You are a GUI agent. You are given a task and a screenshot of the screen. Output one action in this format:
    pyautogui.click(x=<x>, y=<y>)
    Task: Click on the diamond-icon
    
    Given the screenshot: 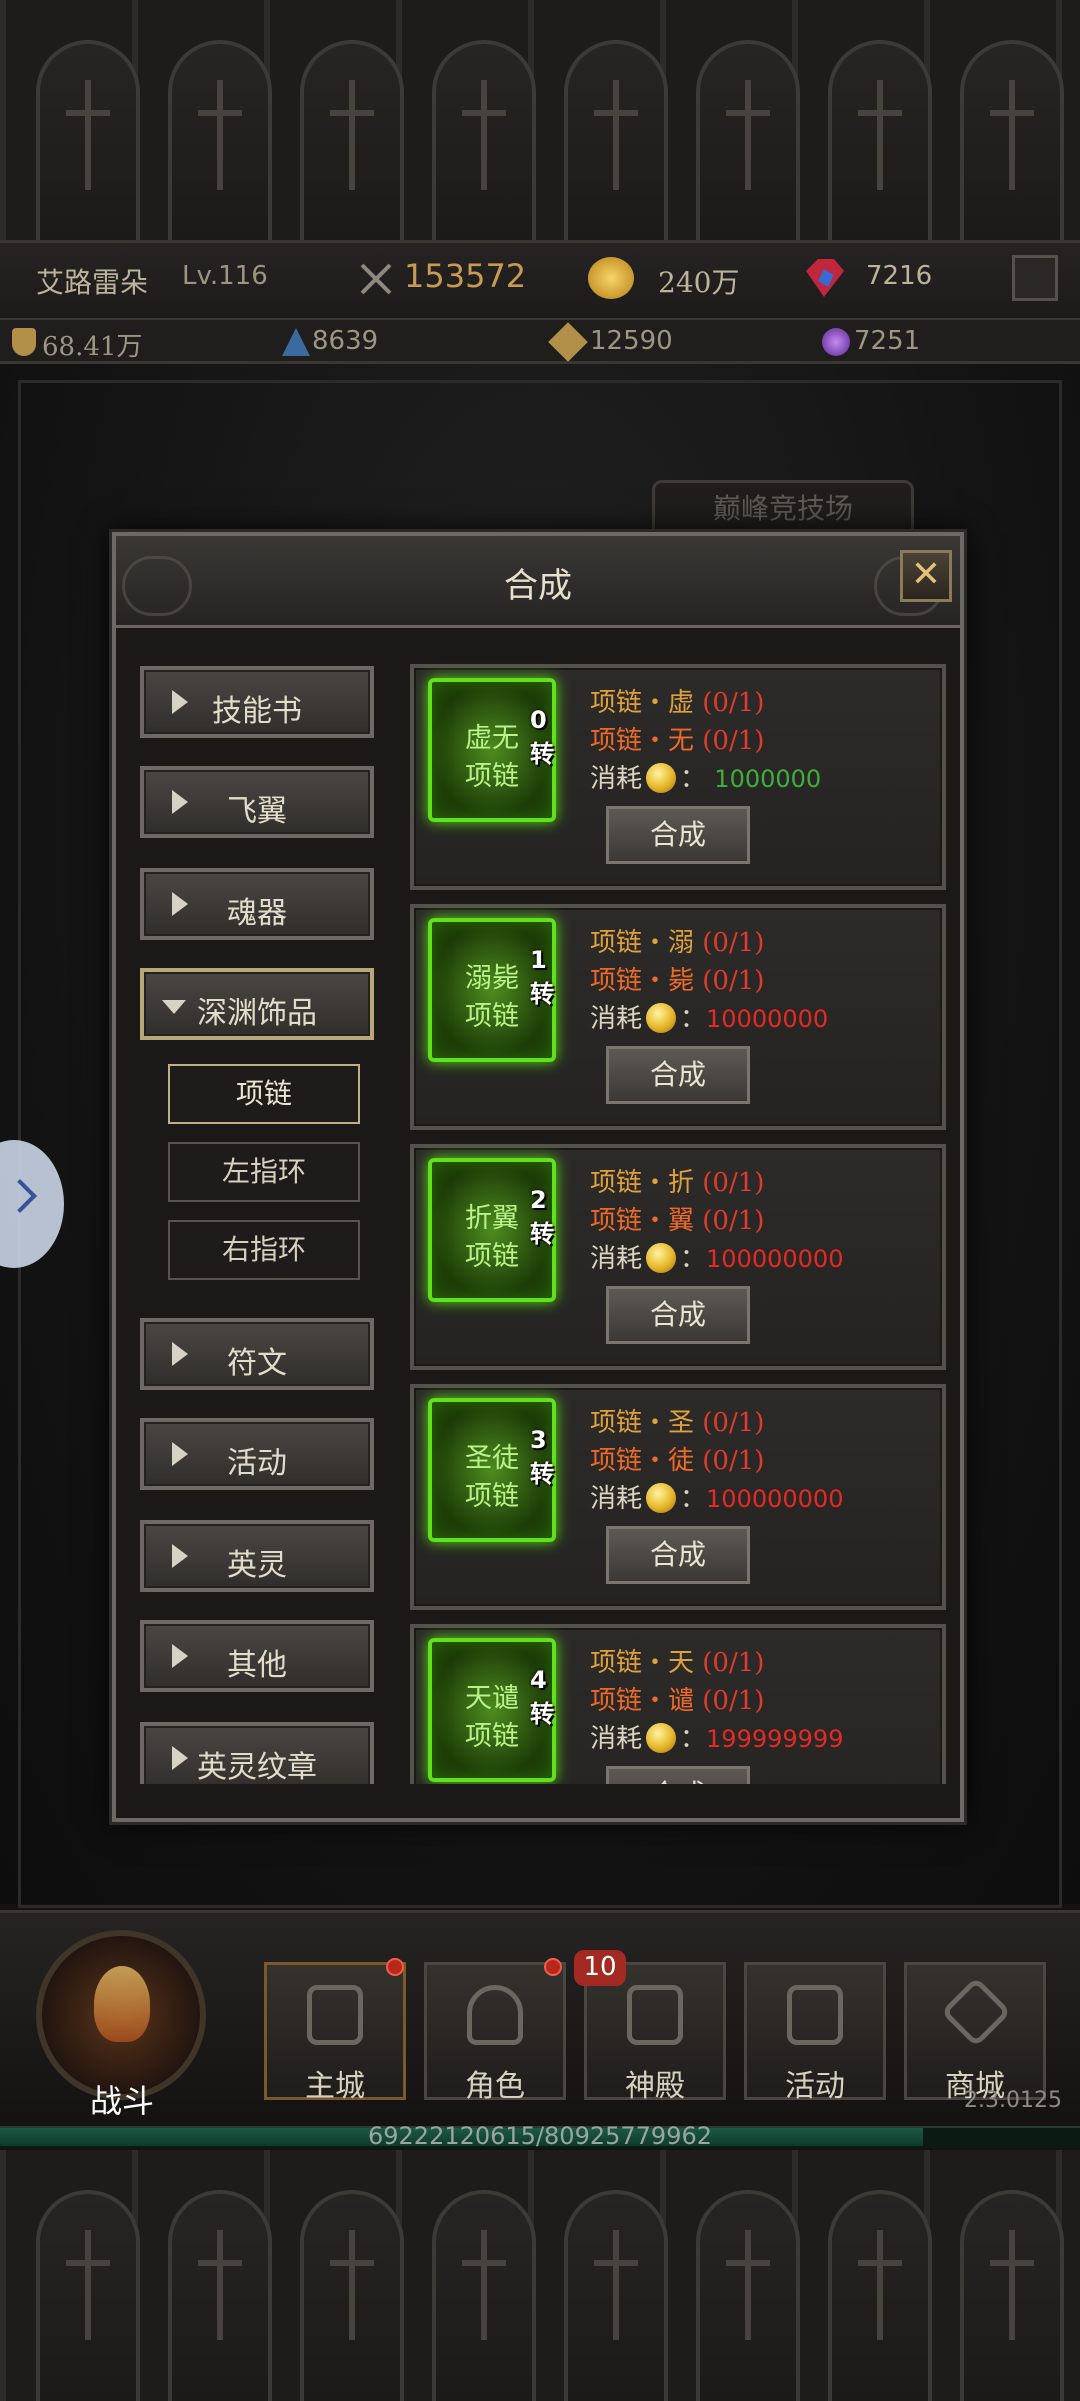 What is the action you would take?
    pyautogui.click(x=976, y=2012)
    